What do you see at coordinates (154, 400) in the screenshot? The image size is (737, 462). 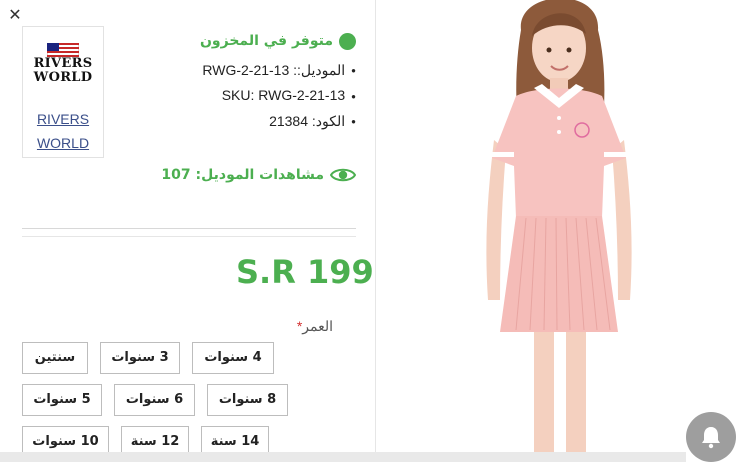 I see `age-option-6y: 6 سنوات` at bounding box center [154, 400].